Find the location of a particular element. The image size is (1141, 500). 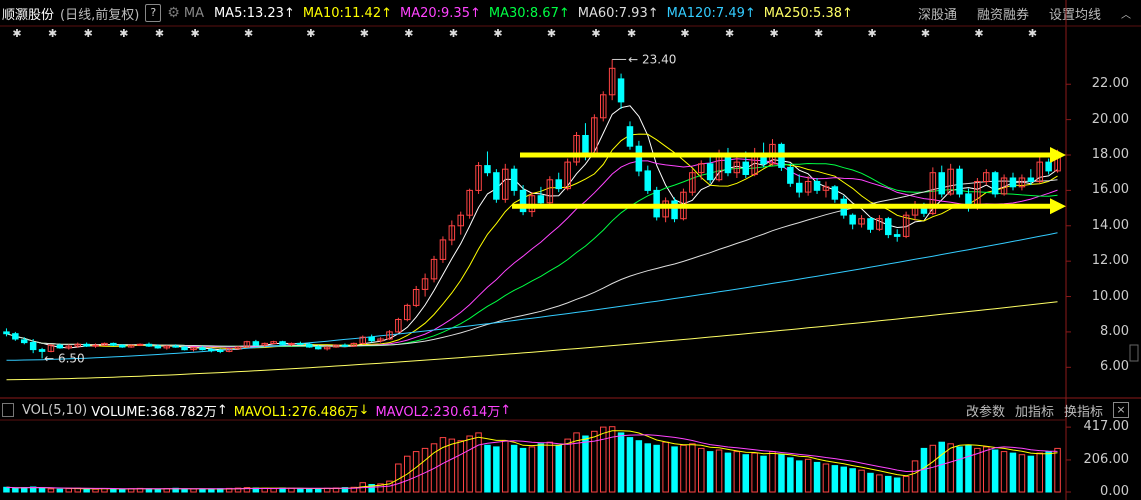

edit-params-button: 改参数 is located at coordinates (985, 410).